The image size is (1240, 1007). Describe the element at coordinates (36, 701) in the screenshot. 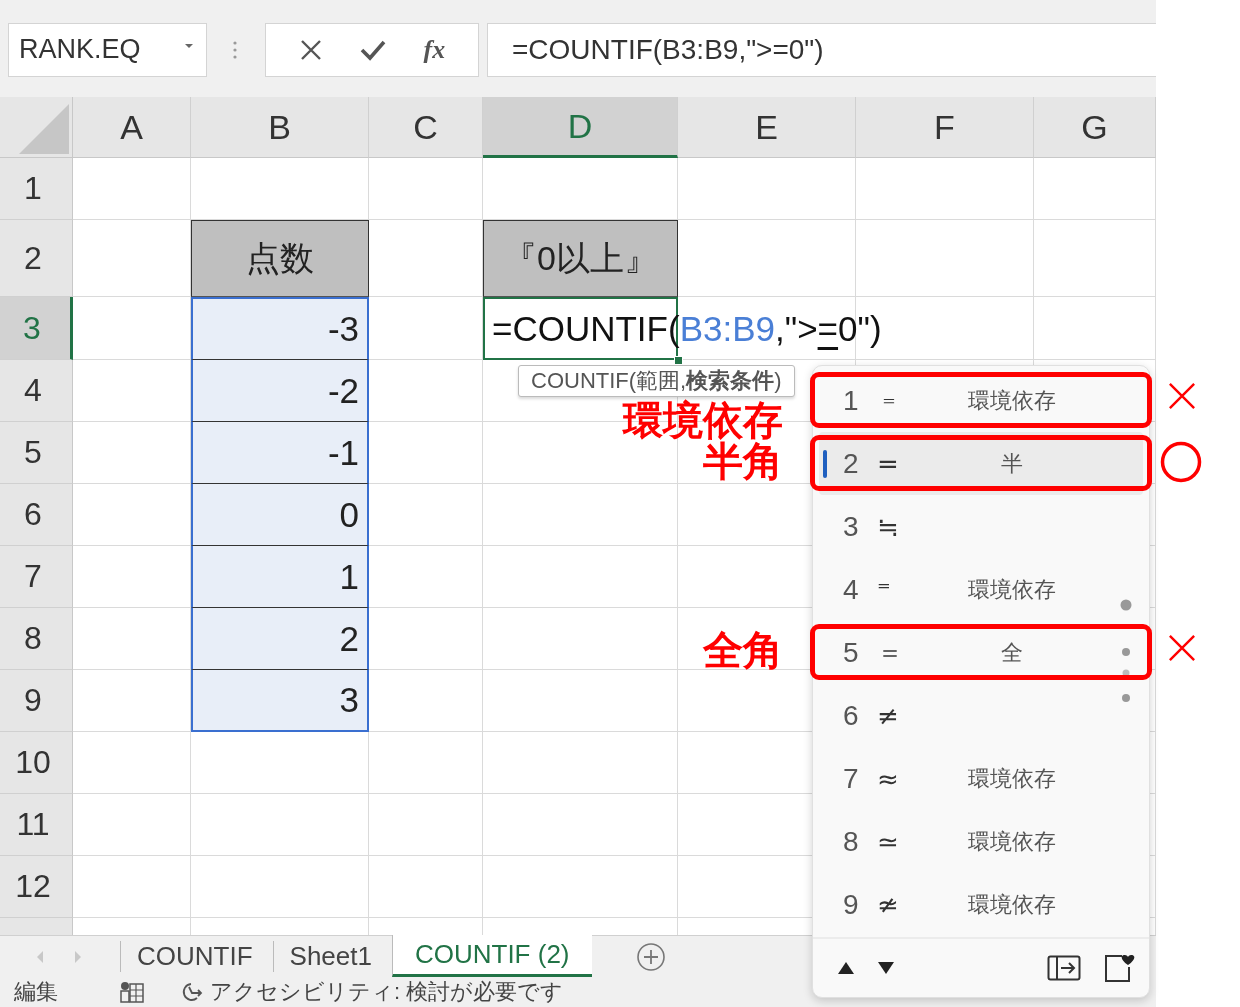

I see `row-header: 9` at that location.